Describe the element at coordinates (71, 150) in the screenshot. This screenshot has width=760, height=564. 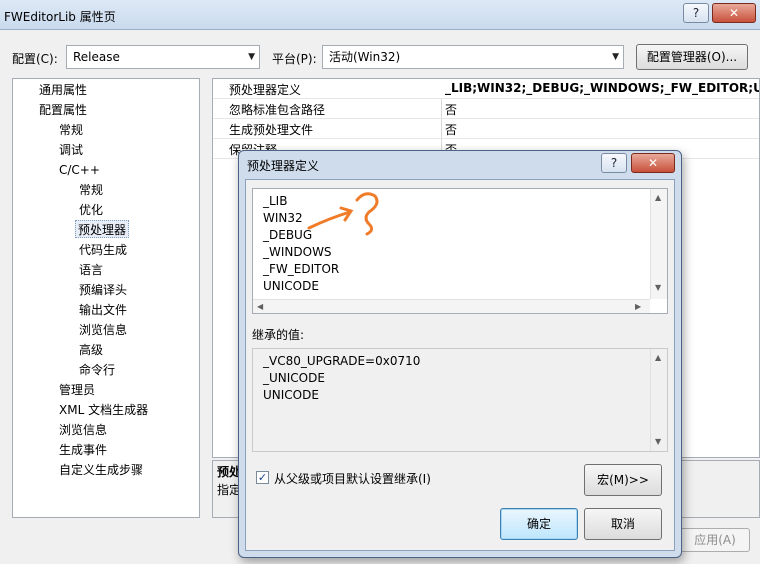
I see `tree-item-debugging: 调试` at that location.